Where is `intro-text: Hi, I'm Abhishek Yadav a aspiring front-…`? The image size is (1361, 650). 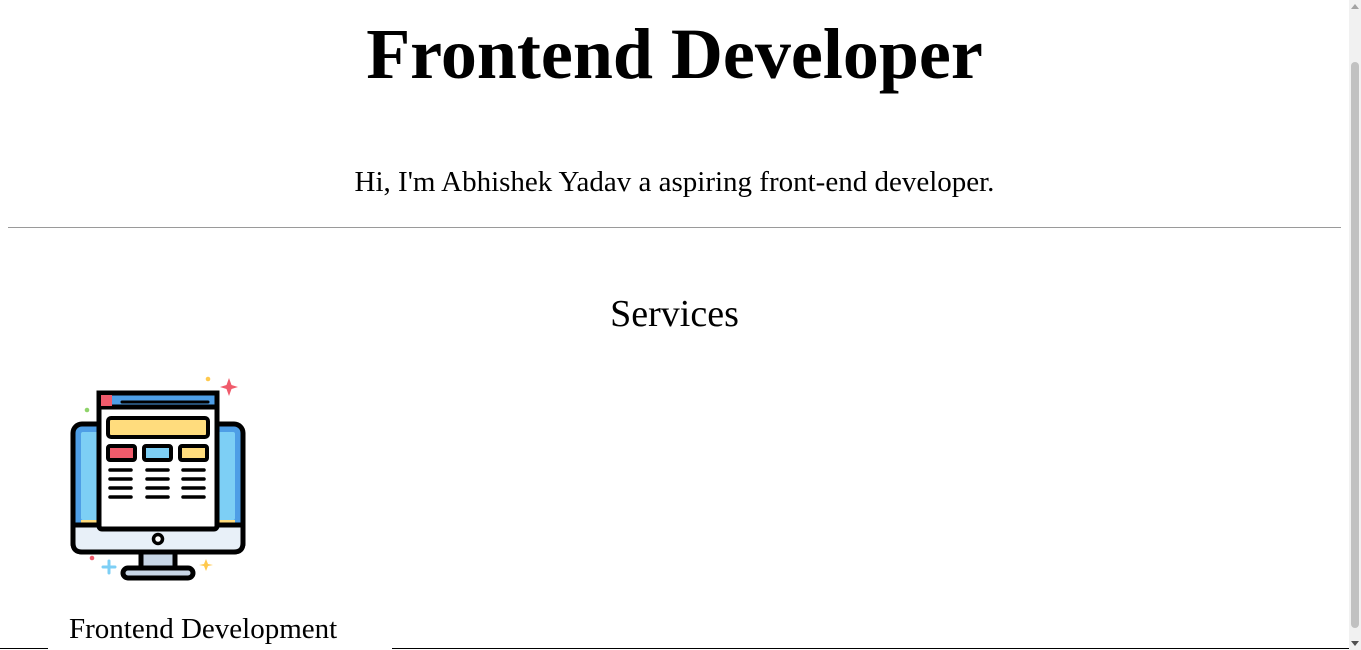 intro-text: Hi, I'm Abhishek Yadav a aspiring front-… is located at coordinates (674, 182).